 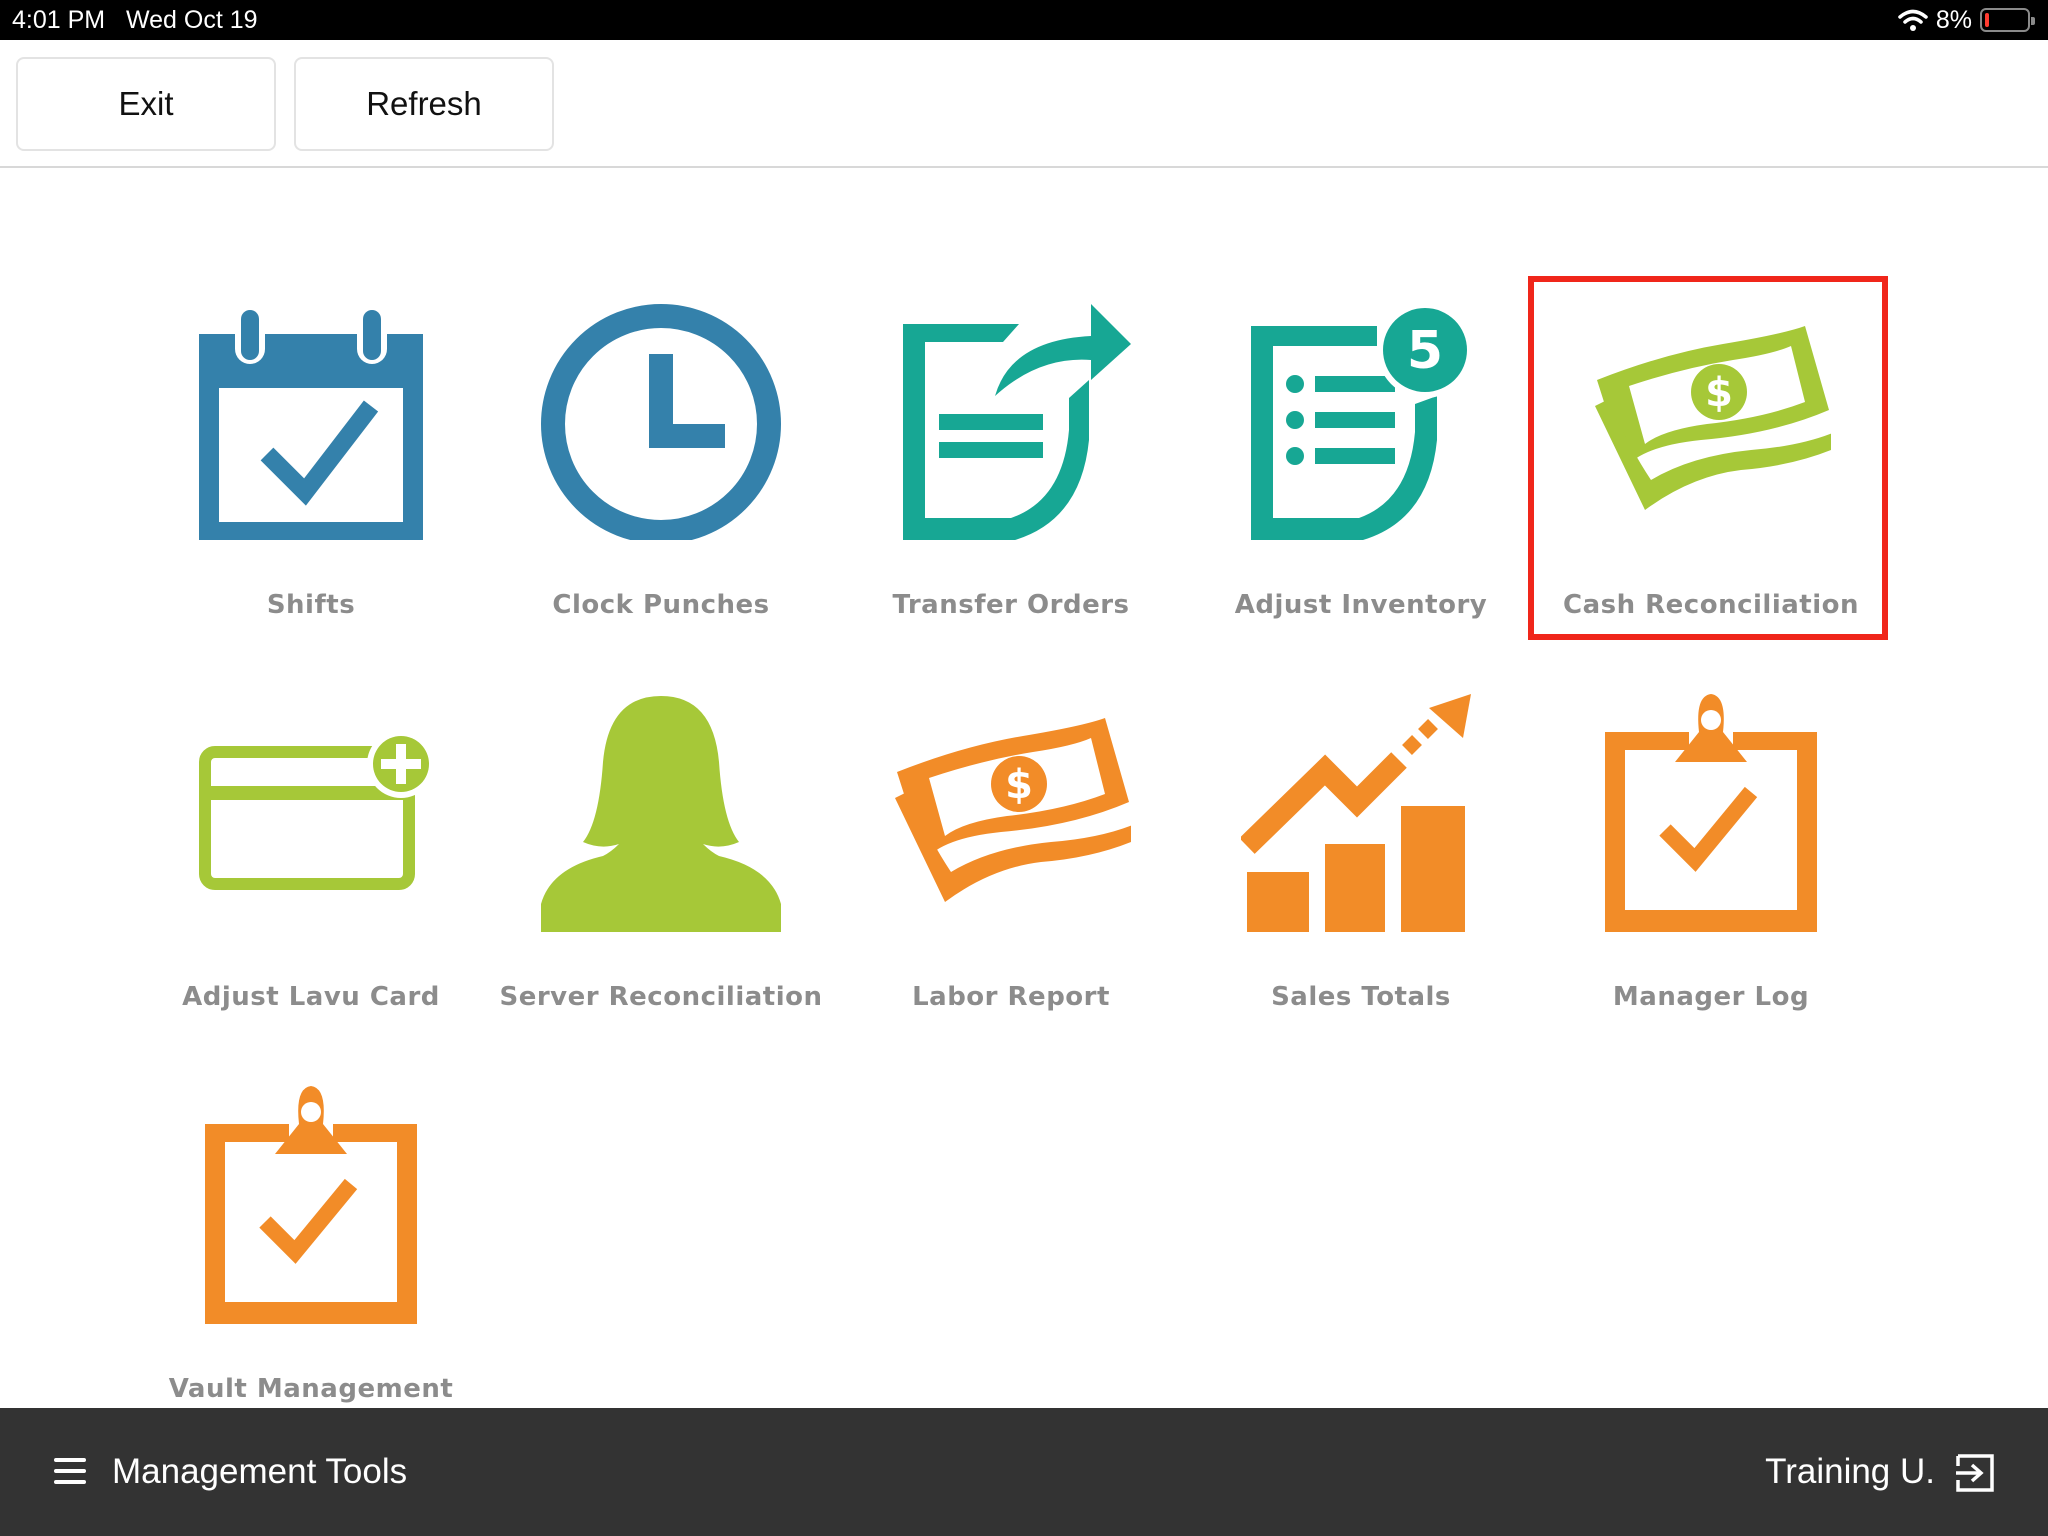 I want to click on bottom-bar: Management Tools Training U., so click(x=1024, y=1472).